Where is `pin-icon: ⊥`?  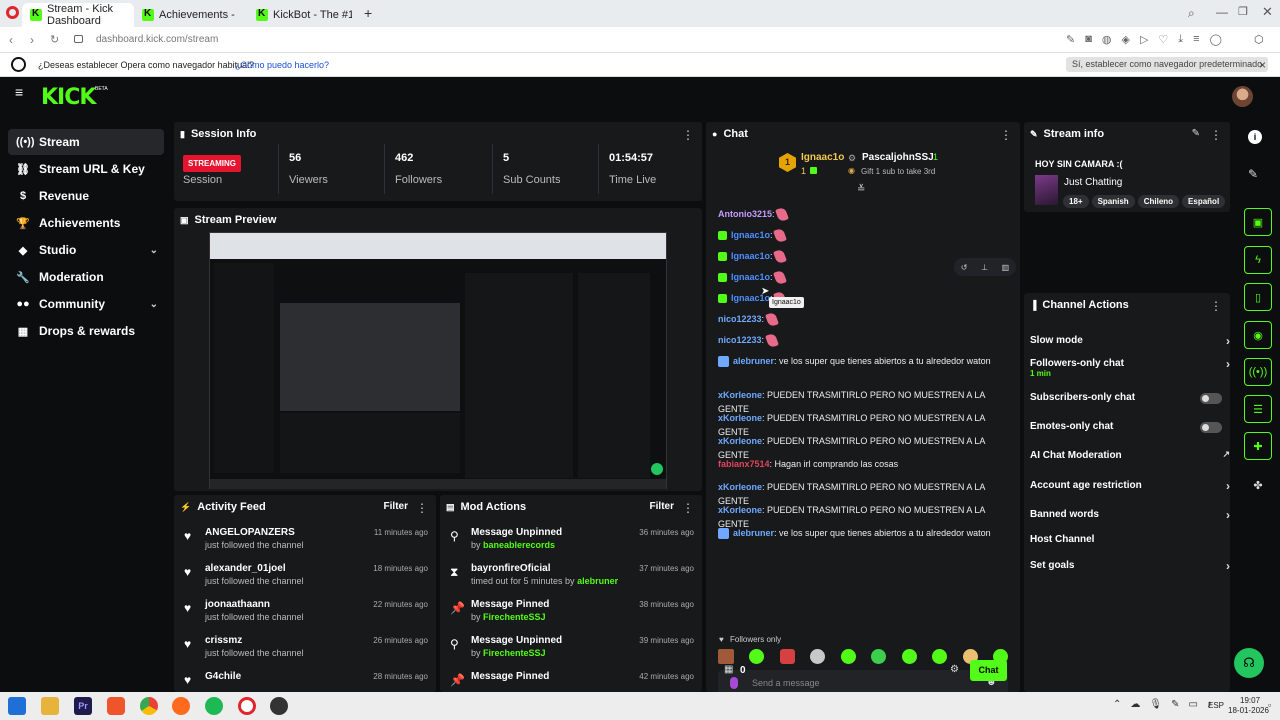 pin-icon: ⊥ is located at coordinates (984, 267).